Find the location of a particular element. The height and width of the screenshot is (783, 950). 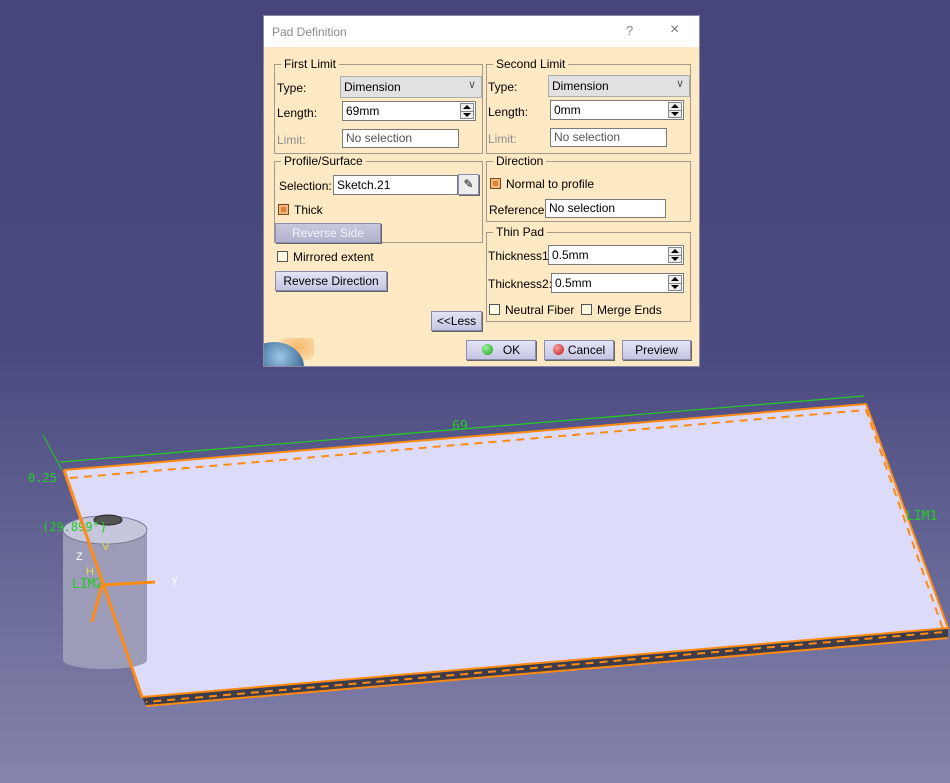

second-length-value: 0mm is located at coordinates (567, 110).